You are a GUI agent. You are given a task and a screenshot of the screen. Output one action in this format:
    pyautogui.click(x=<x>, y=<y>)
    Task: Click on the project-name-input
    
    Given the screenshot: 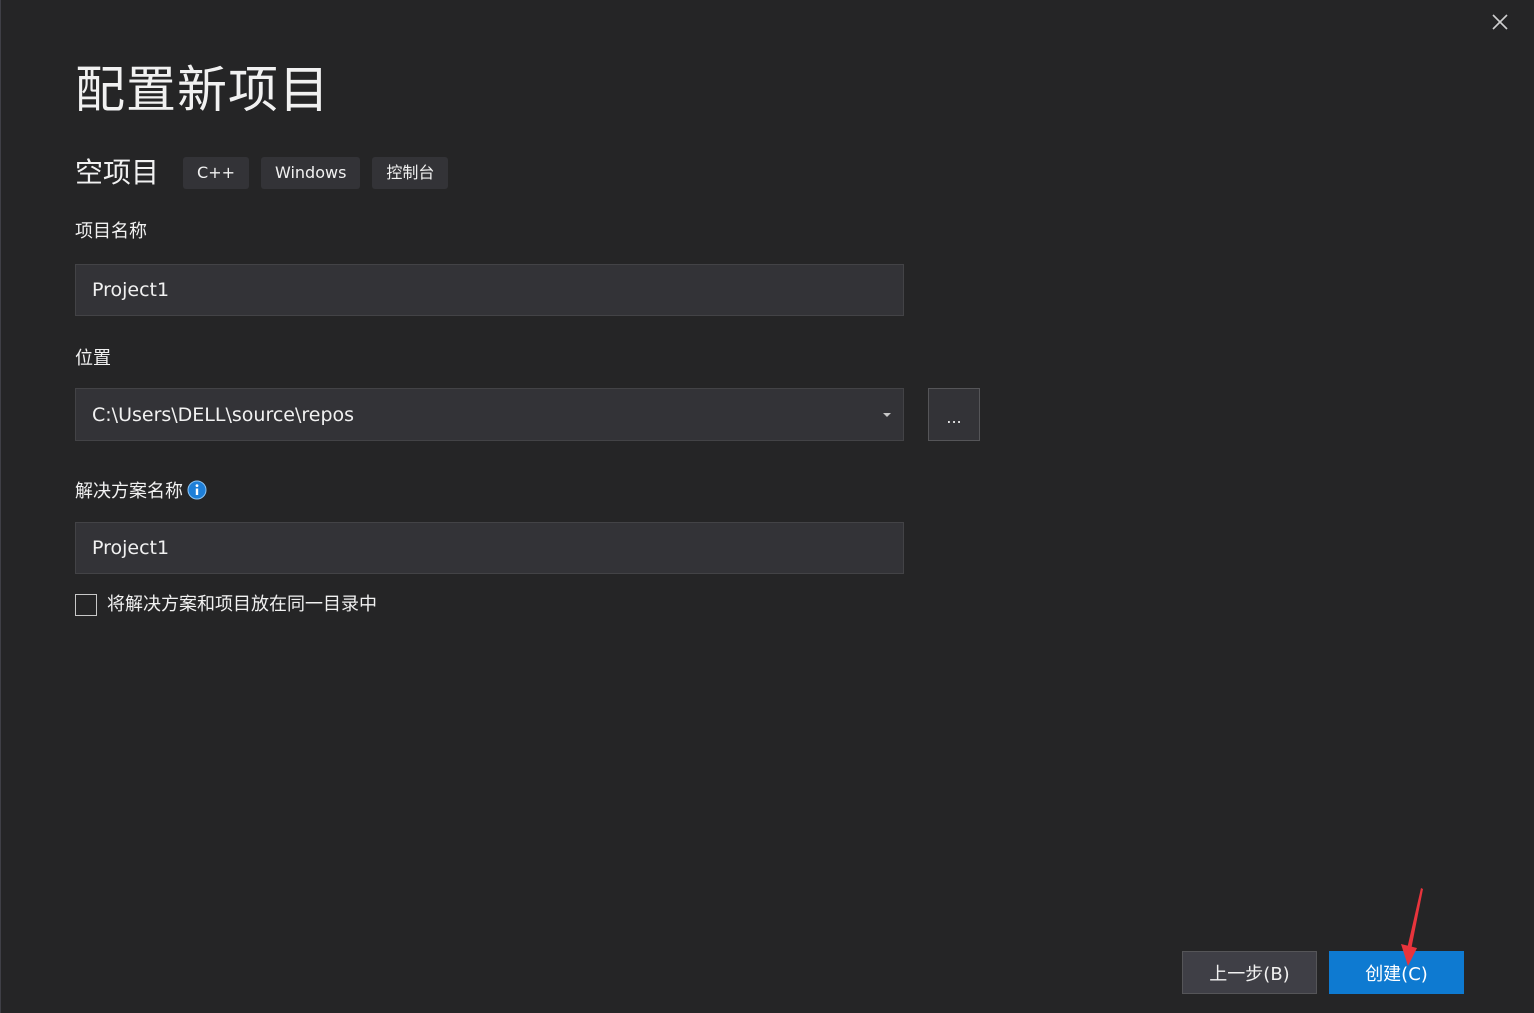 What is the action you would take?
    pyautogui.click(x=489, y=290)
    